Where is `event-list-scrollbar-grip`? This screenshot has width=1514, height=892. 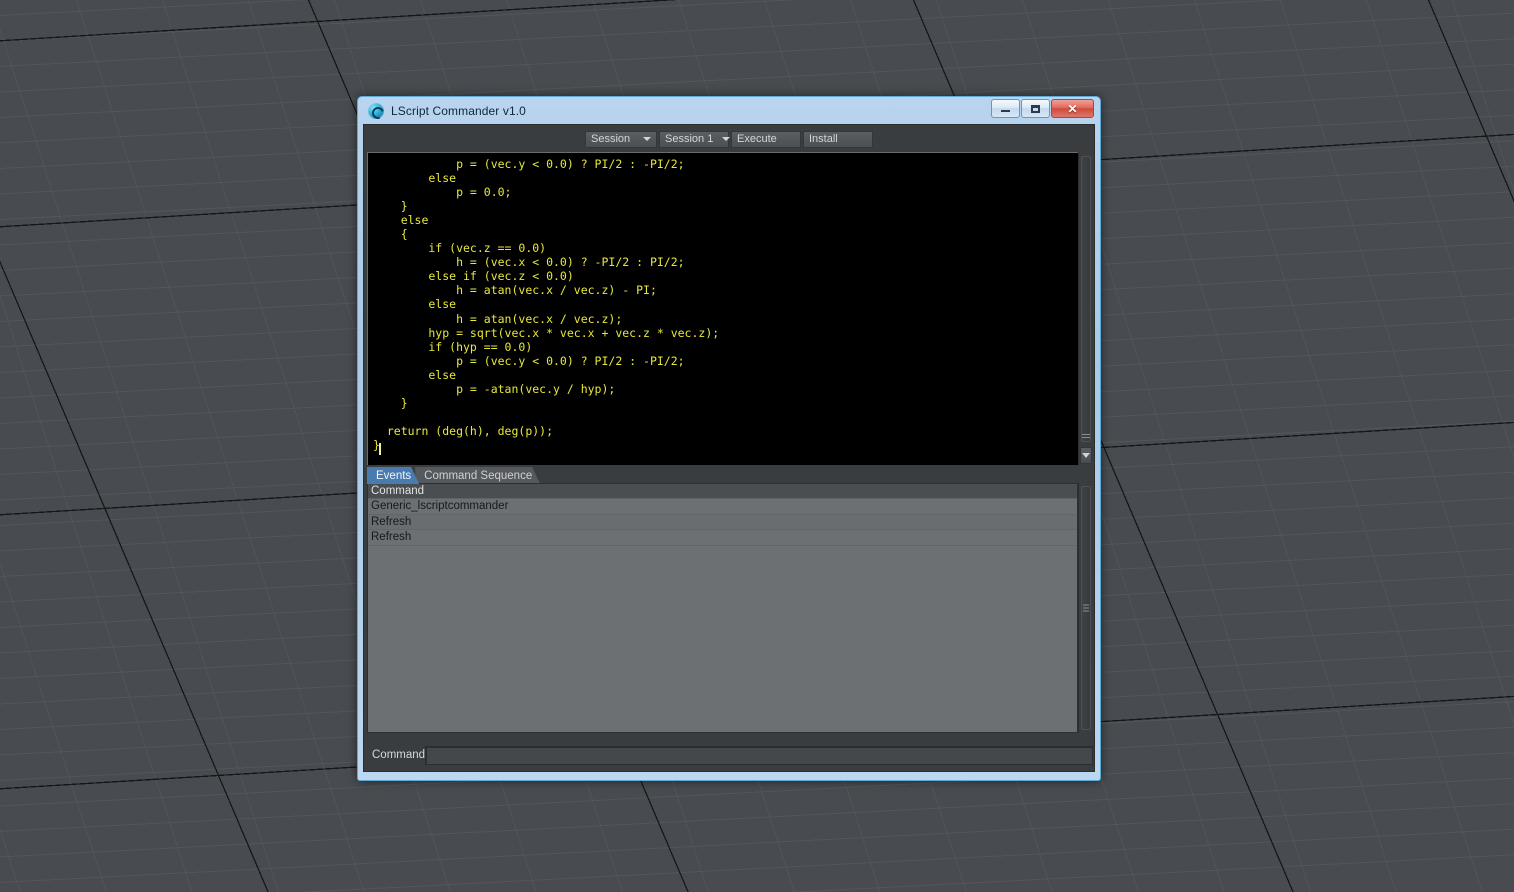 event-list-scrollbar-grip is located at coordinates (1086, 608).